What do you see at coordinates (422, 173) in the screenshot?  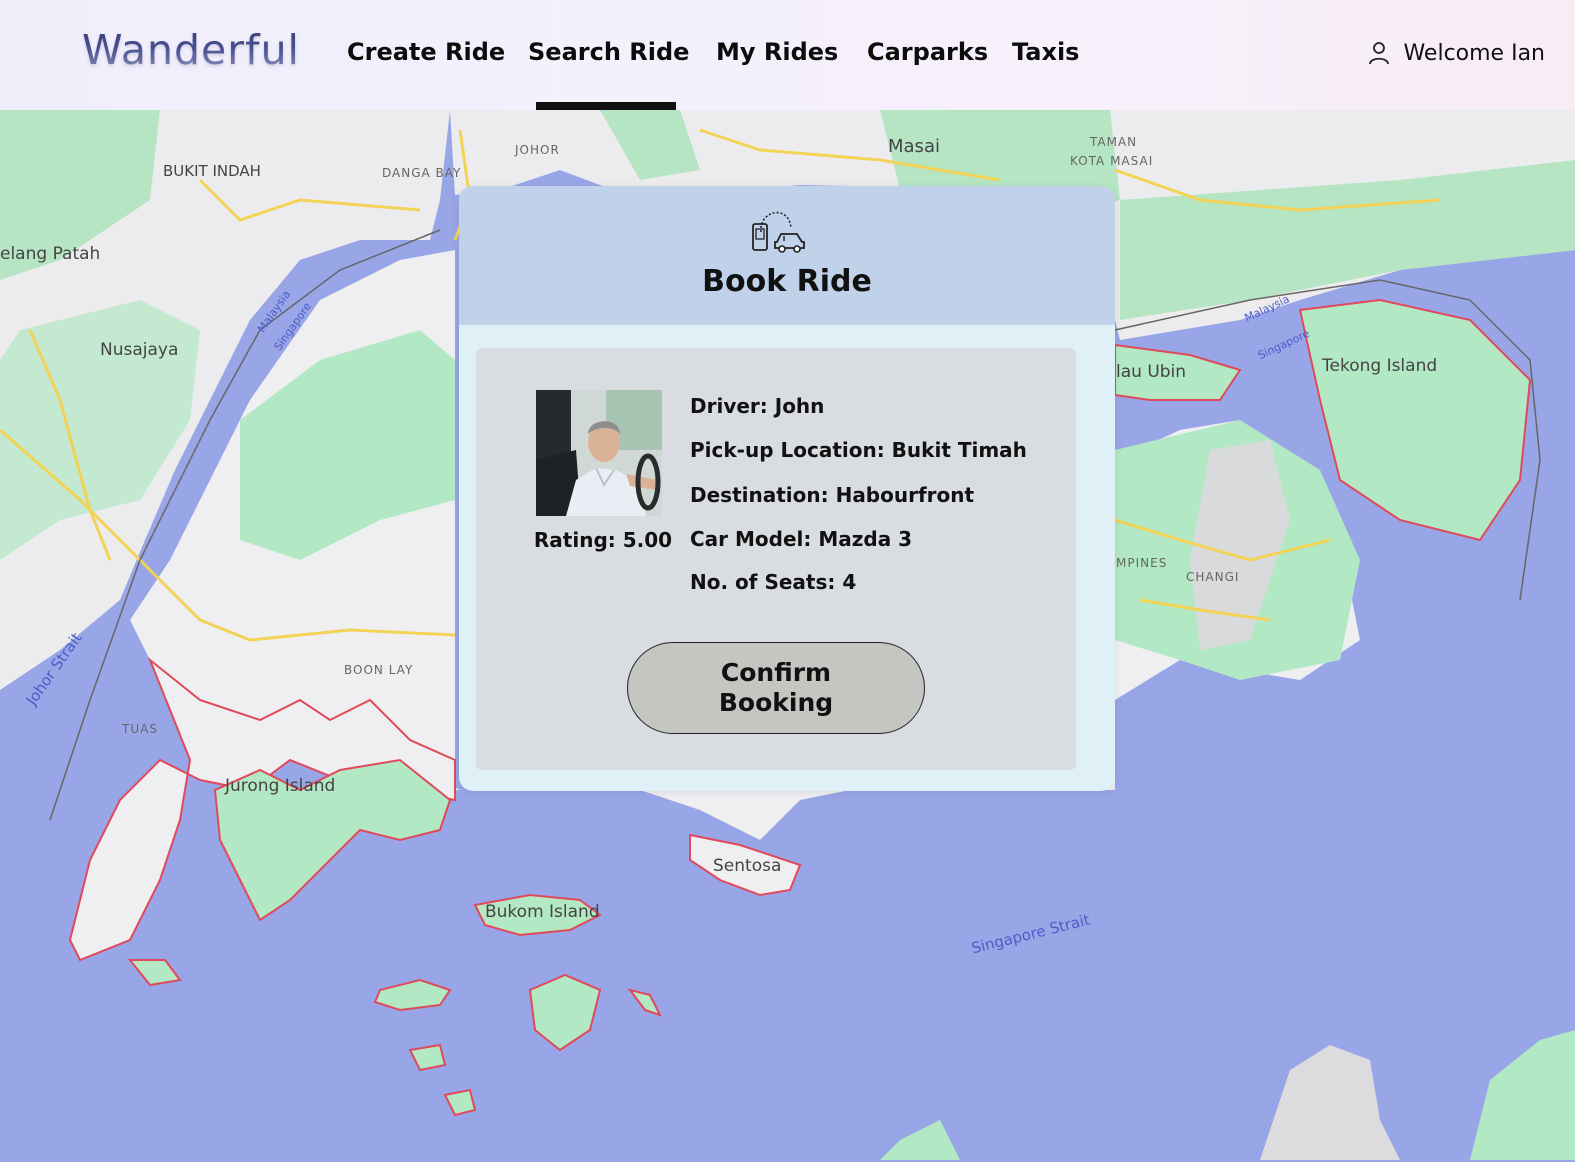 I see `map-label-danga-bay: DANGA BAY` at bounding box center [422, 173].